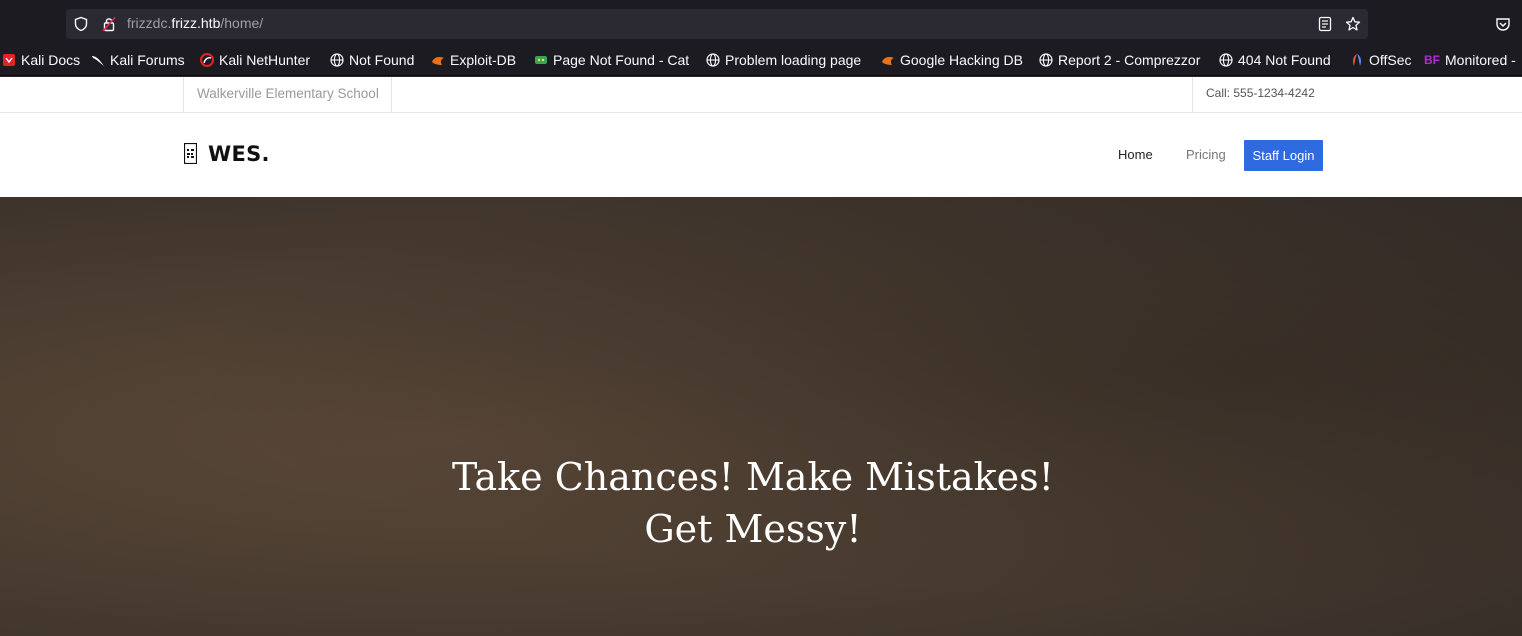 The image size is (1522, 636). Describe the element at coordinates (753, 503) in the screenshot. I see `hero-title: Take Chances! Make Mistakes! Get Messy!` at that location.